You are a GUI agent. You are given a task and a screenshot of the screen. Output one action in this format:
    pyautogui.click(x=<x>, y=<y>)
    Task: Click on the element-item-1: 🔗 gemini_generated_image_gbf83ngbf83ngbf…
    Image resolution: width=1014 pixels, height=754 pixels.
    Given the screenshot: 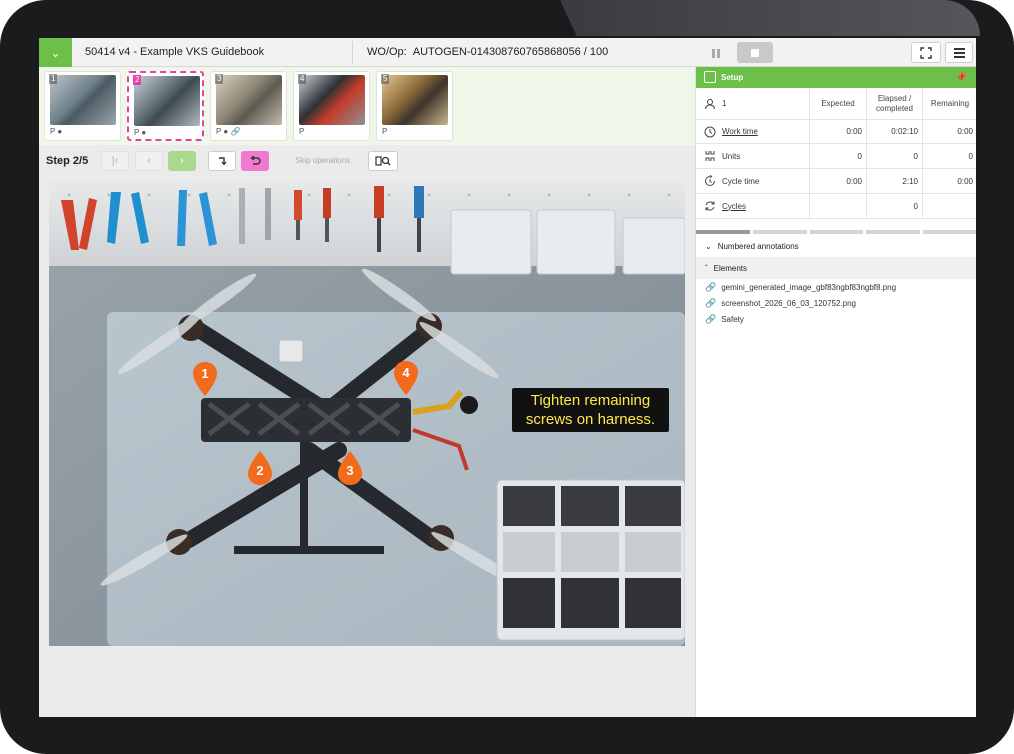 What is the action you would take?
    pyautogui.click(x=800, y=287)
    